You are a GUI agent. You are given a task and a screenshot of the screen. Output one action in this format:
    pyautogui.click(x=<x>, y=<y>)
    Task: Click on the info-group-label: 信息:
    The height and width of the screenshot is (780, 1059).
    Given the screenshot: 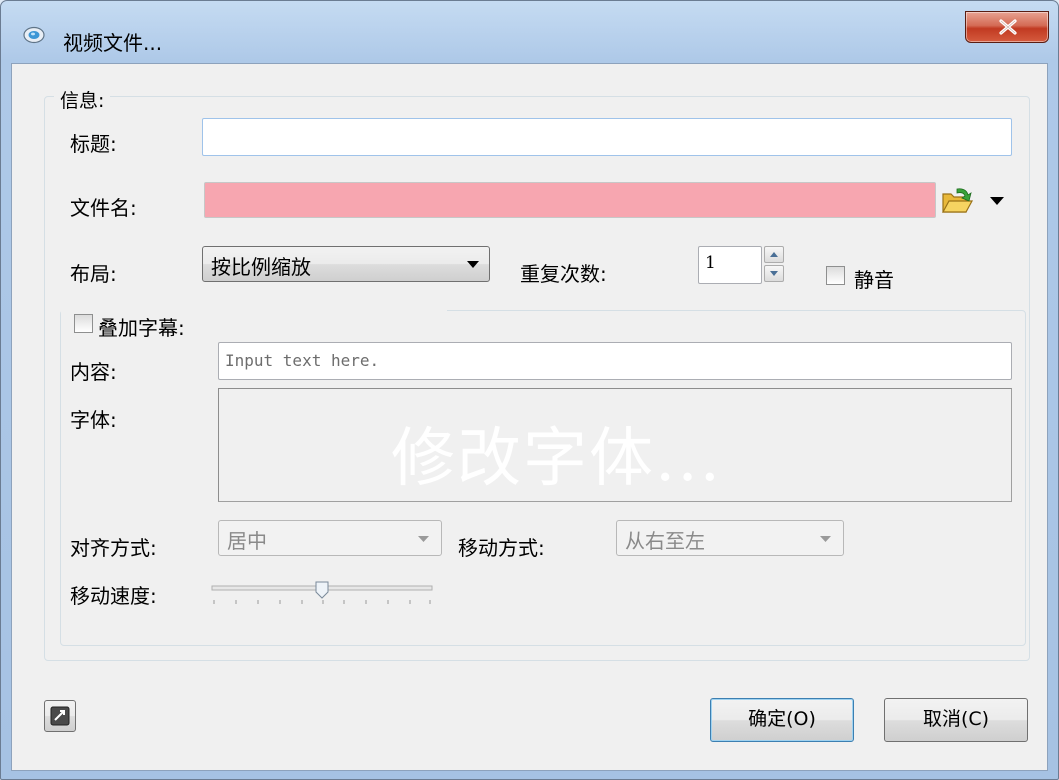 What is the action you would take?
    pyautogui.click(x=82, y=99)
    